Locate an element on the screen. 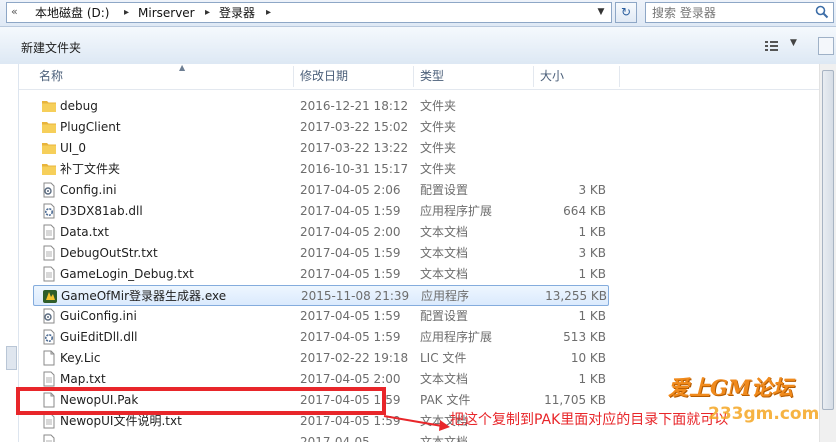  file-row: debug 2016-12-21 18:12 文件夹 is located at coordinates (321, 106).